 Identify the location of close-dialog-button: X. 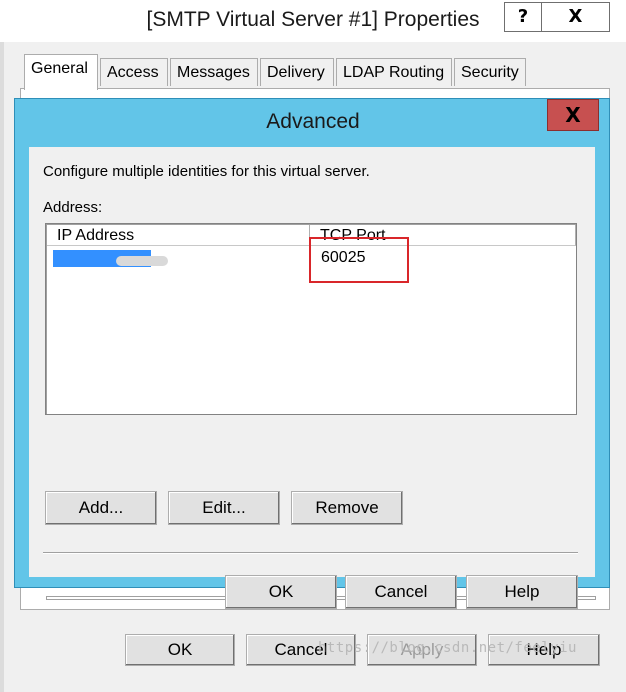
(573, 115).